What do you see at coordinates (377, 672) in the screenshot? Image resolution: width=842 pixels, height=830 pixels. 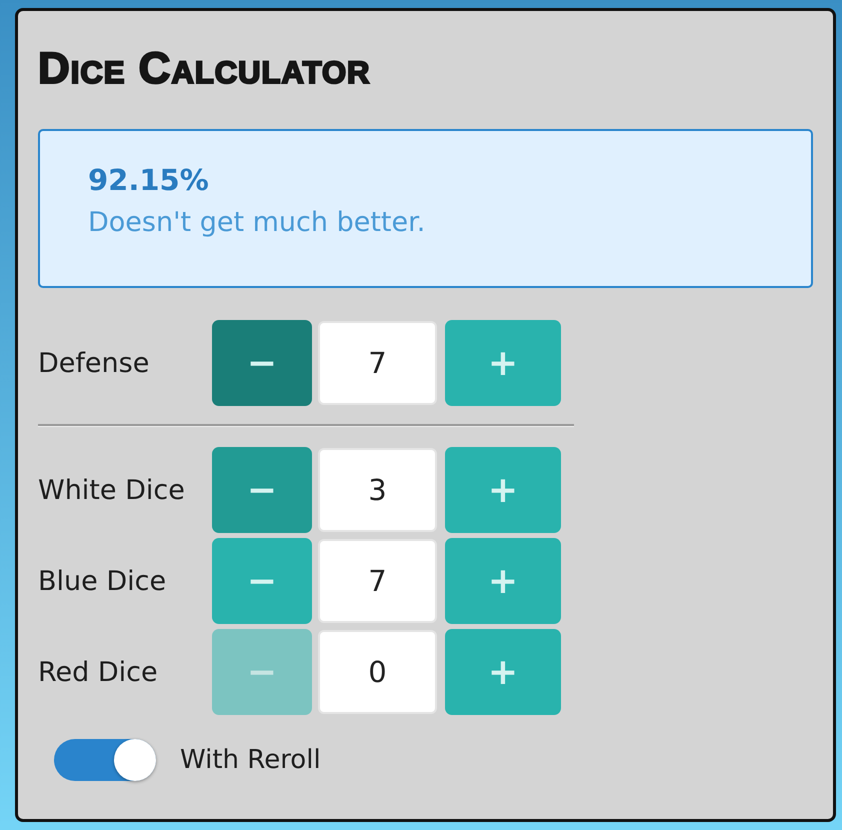 I see `value-field: 0` at bounding box center [377, 672].